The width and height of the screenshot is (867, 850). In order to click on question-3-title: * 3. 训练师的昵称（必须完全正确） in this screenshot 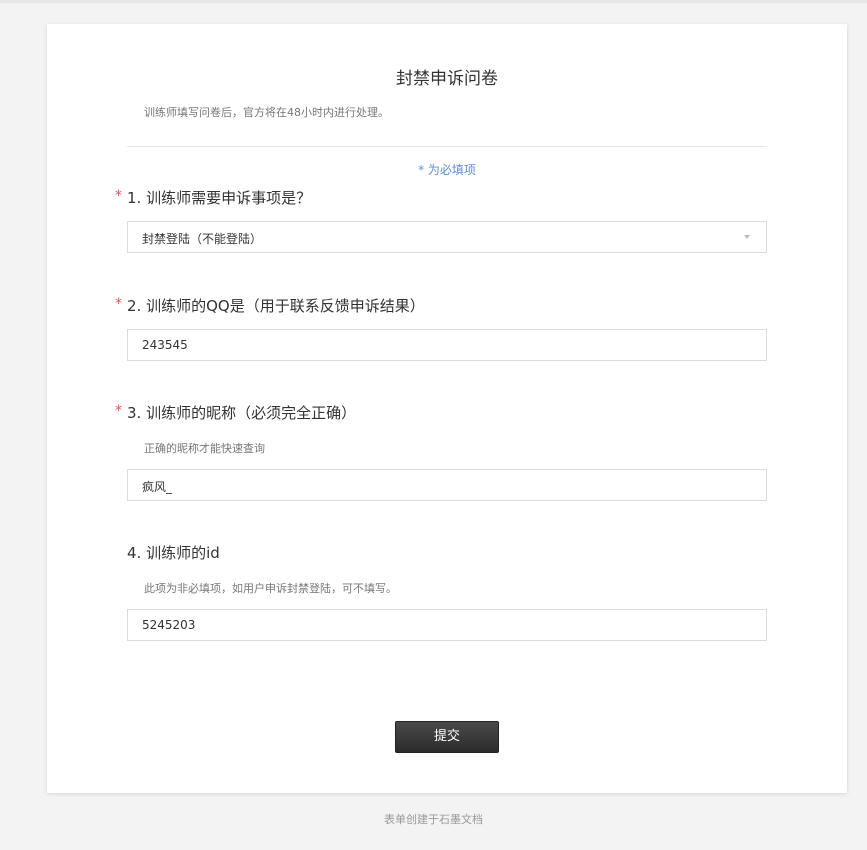, I will do `click(236, 412)`.